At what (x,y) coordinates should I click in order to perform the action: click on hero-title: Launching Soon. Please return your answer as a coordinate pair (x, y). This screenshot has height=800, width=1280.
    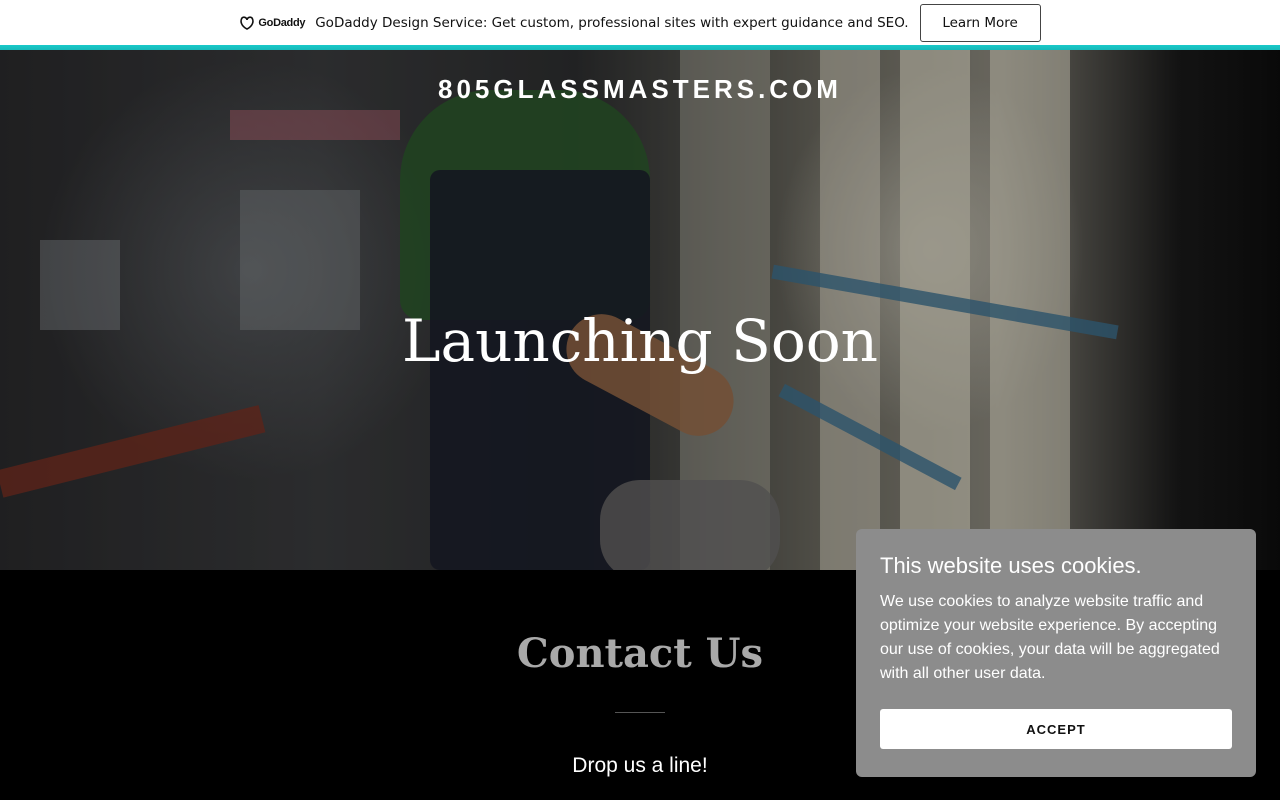
    Looking at the image, I should click on (640, 341).